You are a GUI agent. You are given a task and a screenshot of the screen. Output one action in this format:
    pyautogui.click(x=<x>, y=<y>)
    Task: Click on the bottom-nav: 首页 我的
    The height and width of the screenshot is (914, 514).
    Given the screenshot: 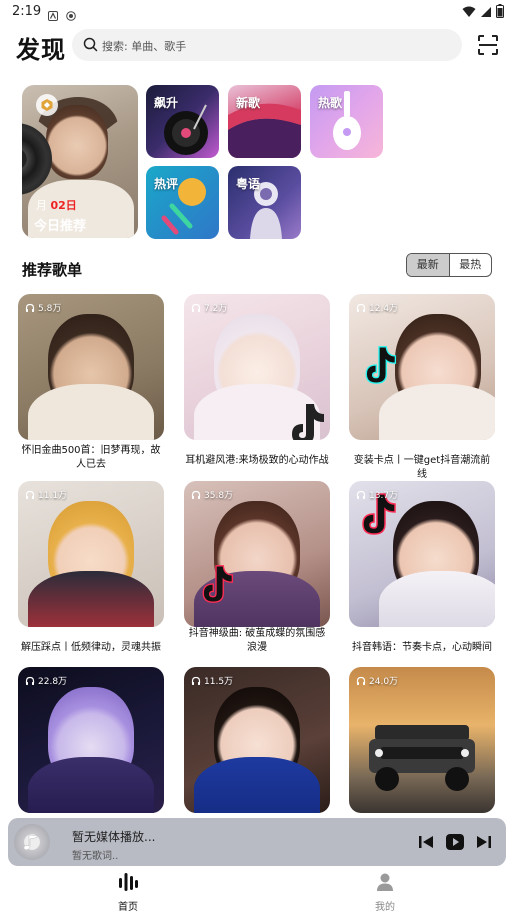 What is the action you would take?
    pyautogui.click(x=257, y=890)
    